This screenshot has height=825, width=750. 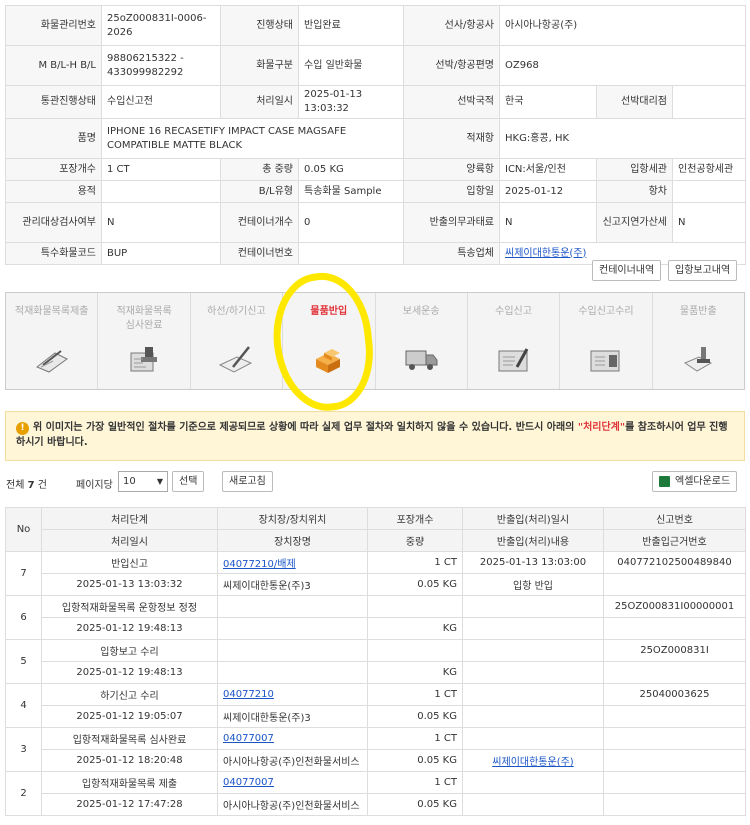 I want to click on pen-paper-icon, so click(x=236, y=359).